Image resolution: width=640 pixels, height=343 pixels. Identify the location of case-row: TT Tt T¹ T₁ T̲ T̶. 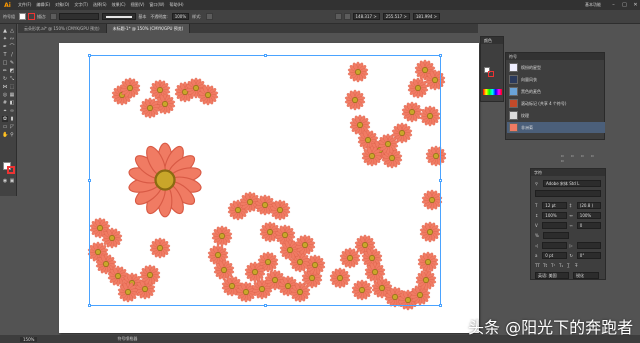
(568, 265).